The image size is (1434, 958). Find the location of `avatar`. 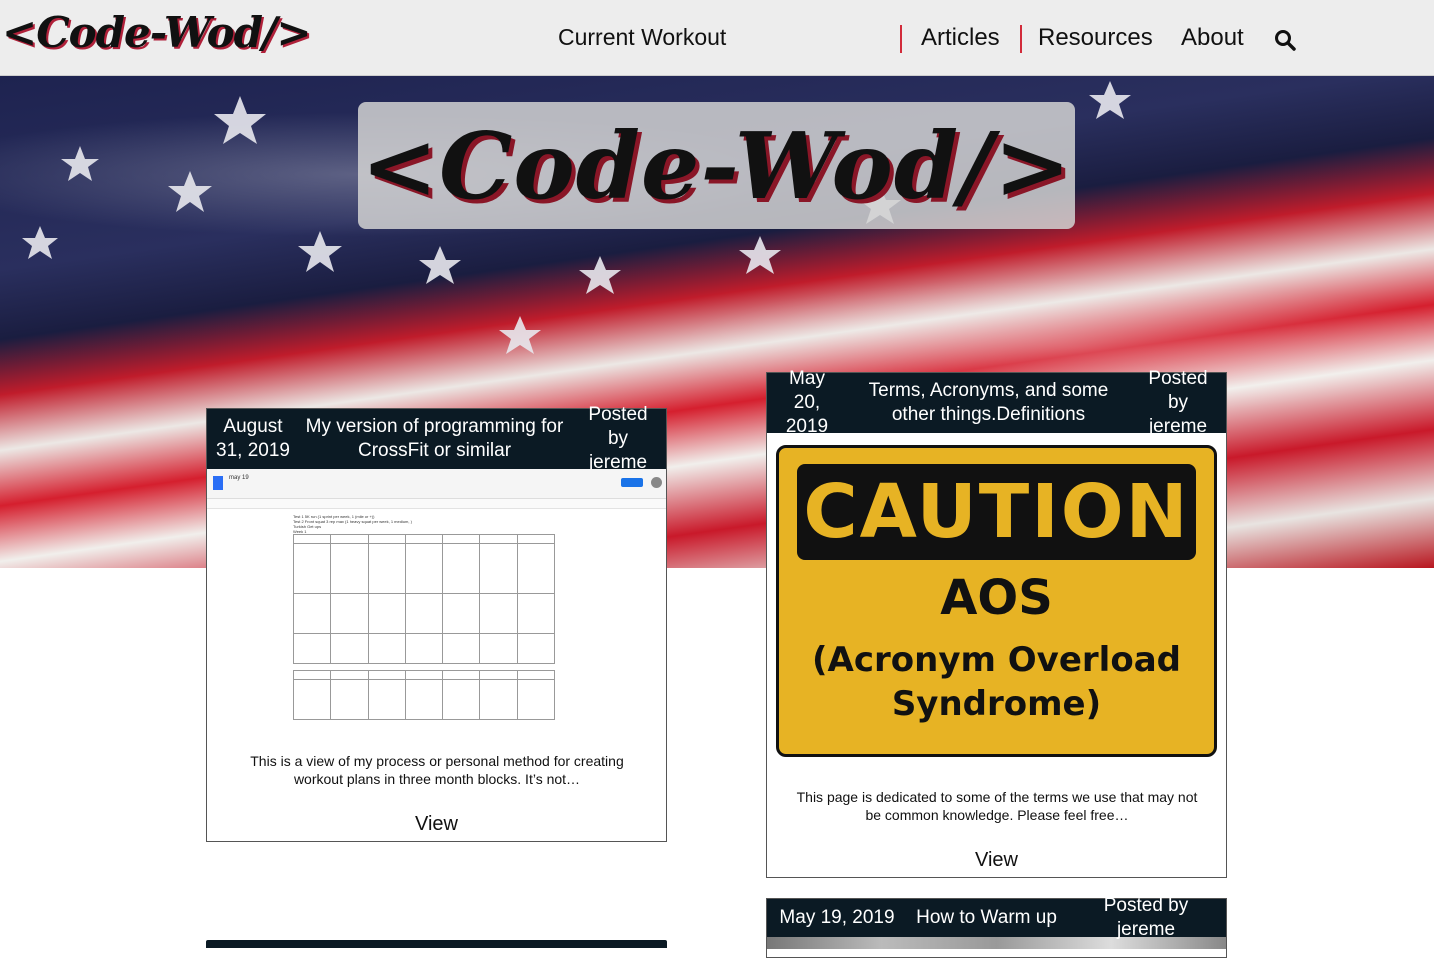

avatar is located at coordinates (656, 482).